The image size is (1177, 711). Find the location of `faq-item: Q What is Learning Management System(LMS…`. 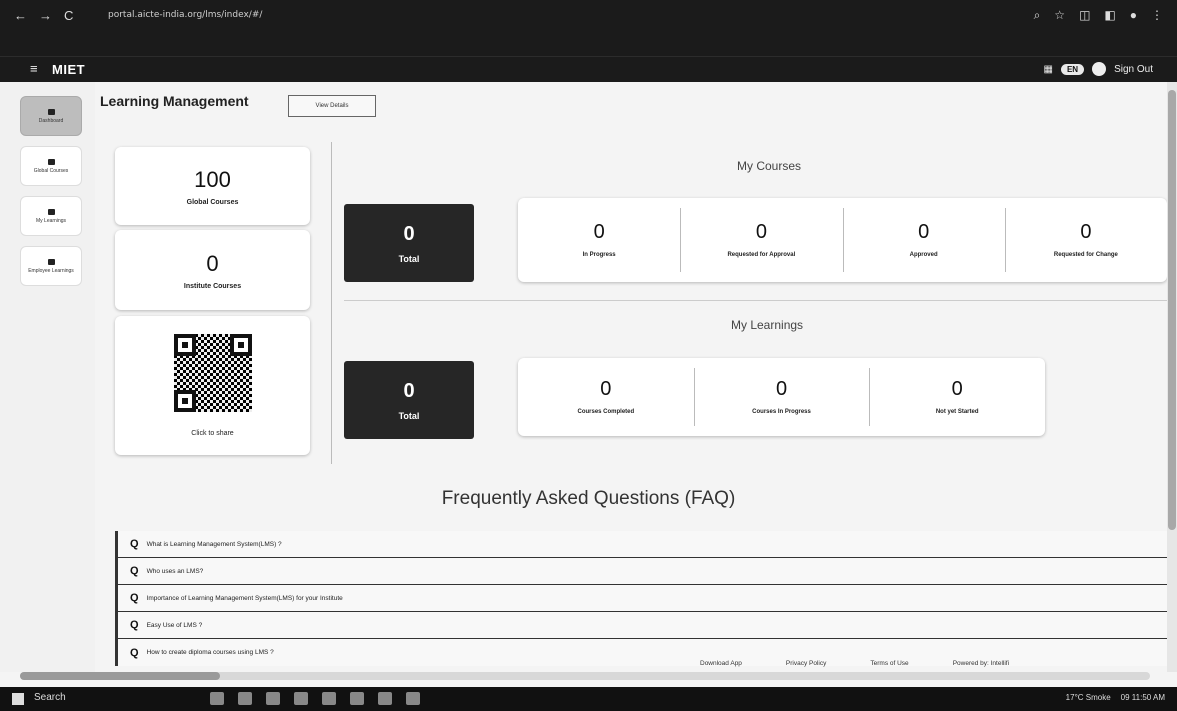

faq-item: Q What is Learning Management System(LMS… is located at coordinates (647, 544).